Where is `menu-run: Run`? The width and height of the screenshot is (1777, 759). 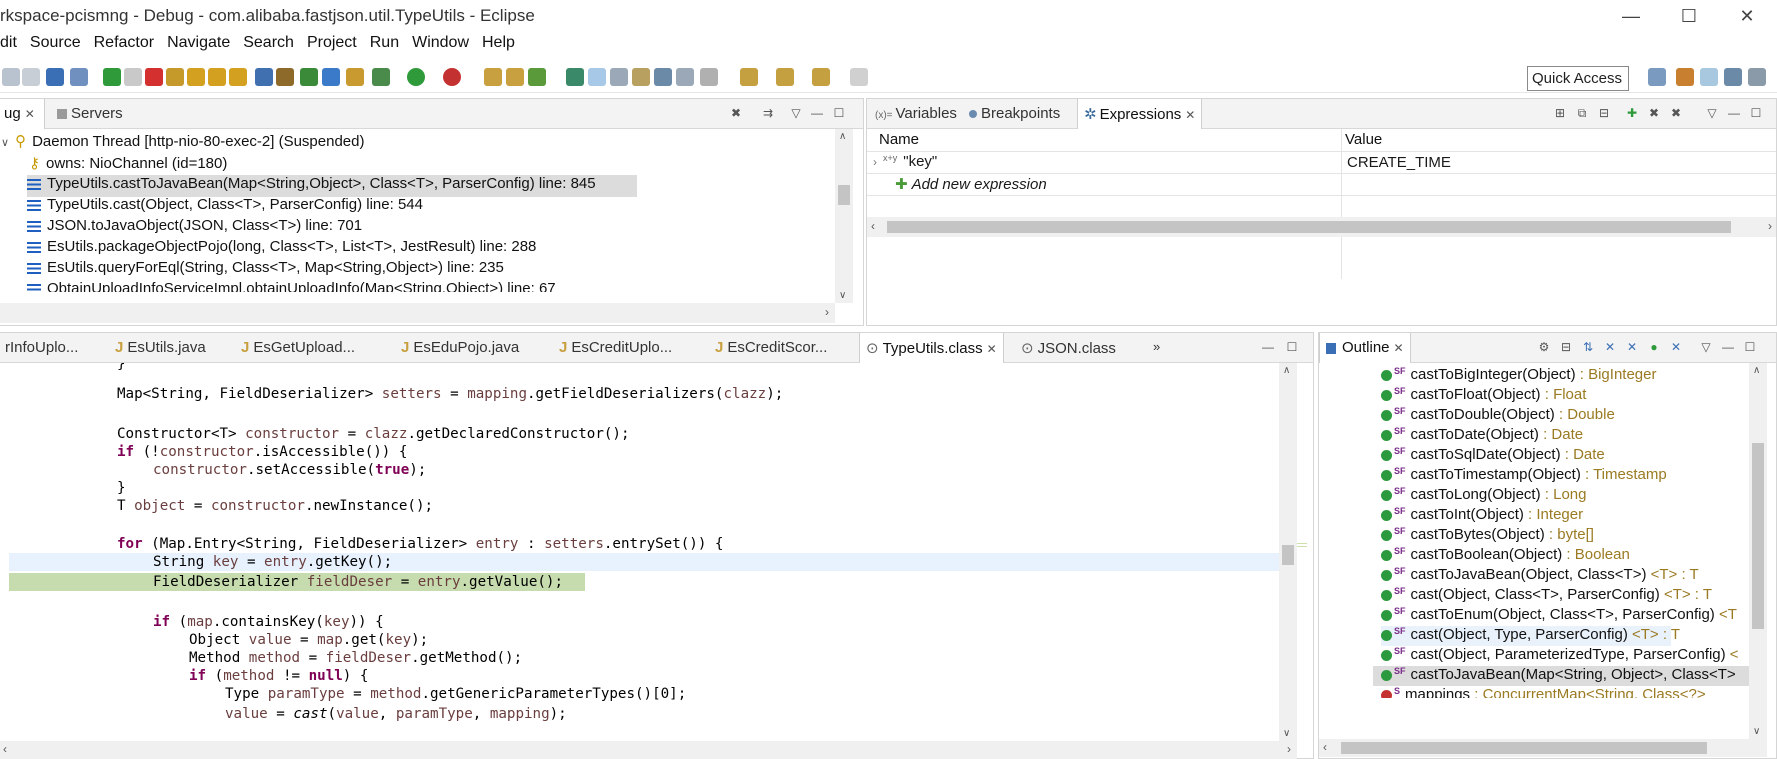
menu-run: Run is located at coordinates (389, 47).